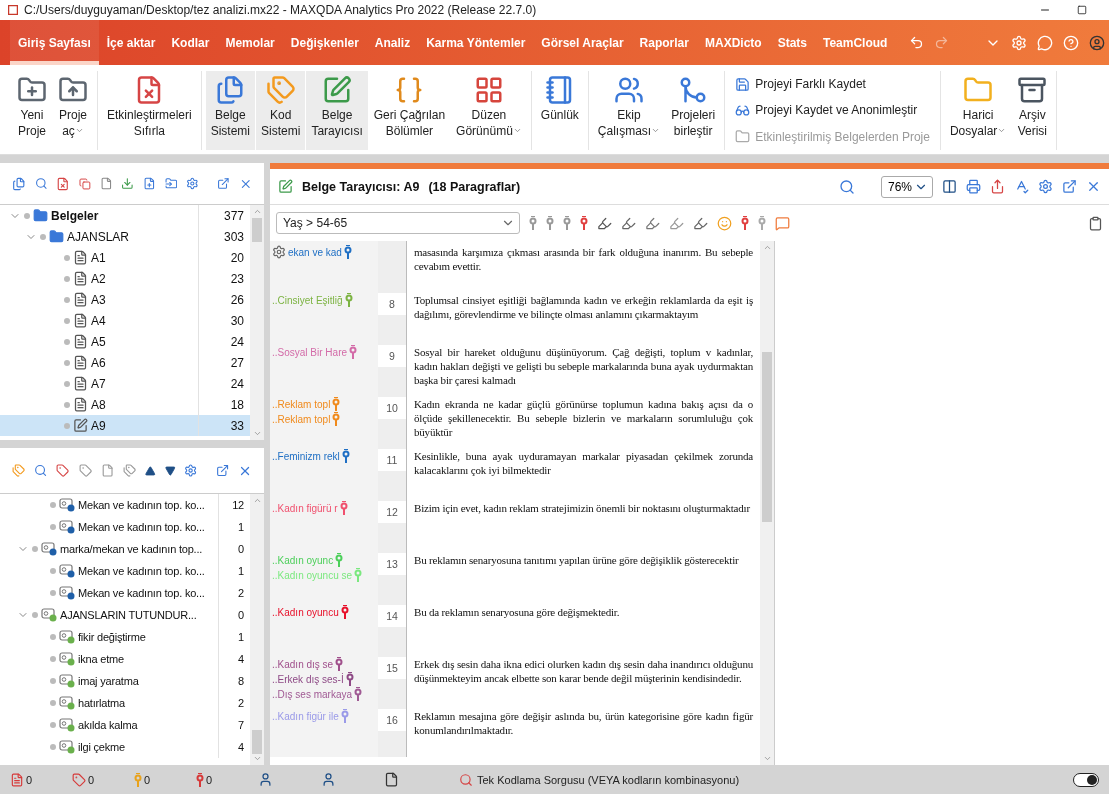 This screenshot has width=1109, height=794. Describe the element at coordinates (315, 252) in the screenshot. I see `code-label: ekan ve kad` at that location.